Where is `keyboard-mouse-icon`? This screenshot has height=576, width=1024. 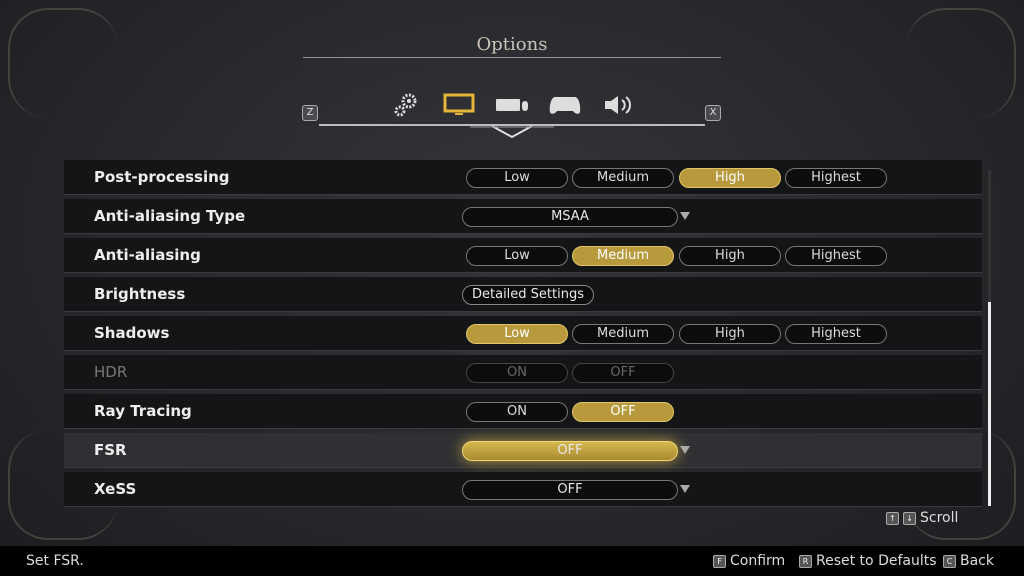 keyboard-mouse-icon is located at coordinates (512, 105).